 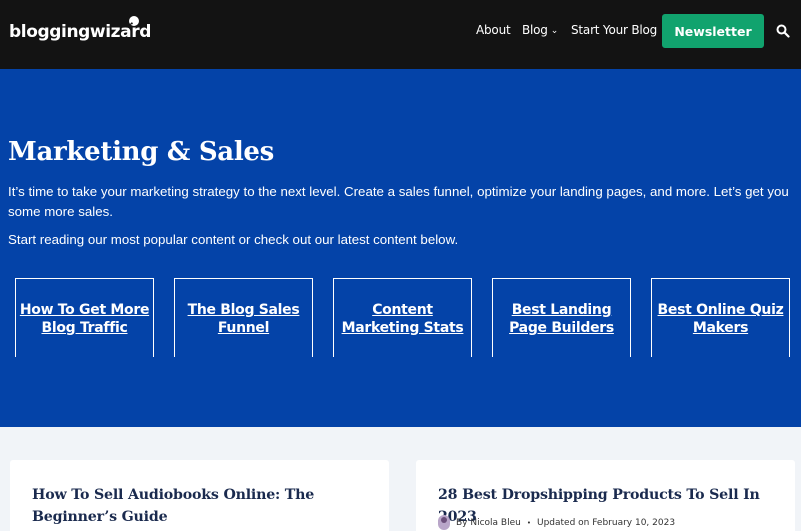 I want to click on featured-link-label: How To Get More Blog Traffic, so click(x=84, y=319).